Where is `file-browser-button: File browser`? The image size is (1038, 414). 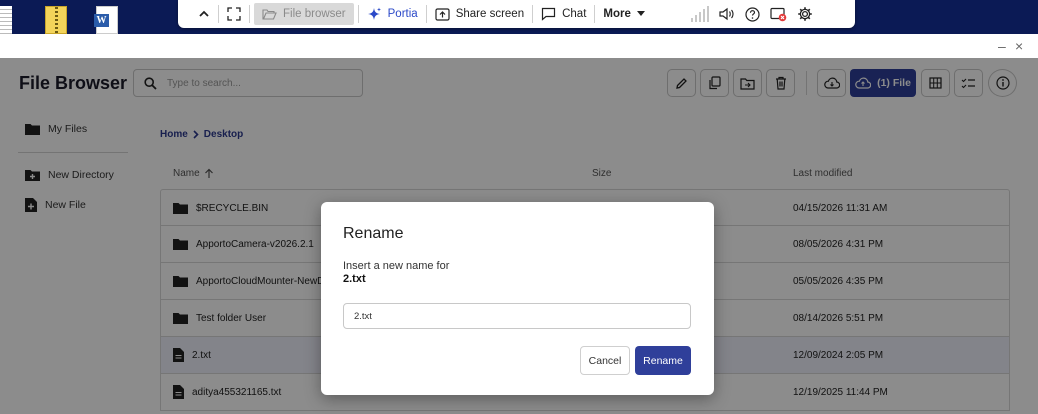 file-browser-button: File browser is located at coordinates (304, 14).